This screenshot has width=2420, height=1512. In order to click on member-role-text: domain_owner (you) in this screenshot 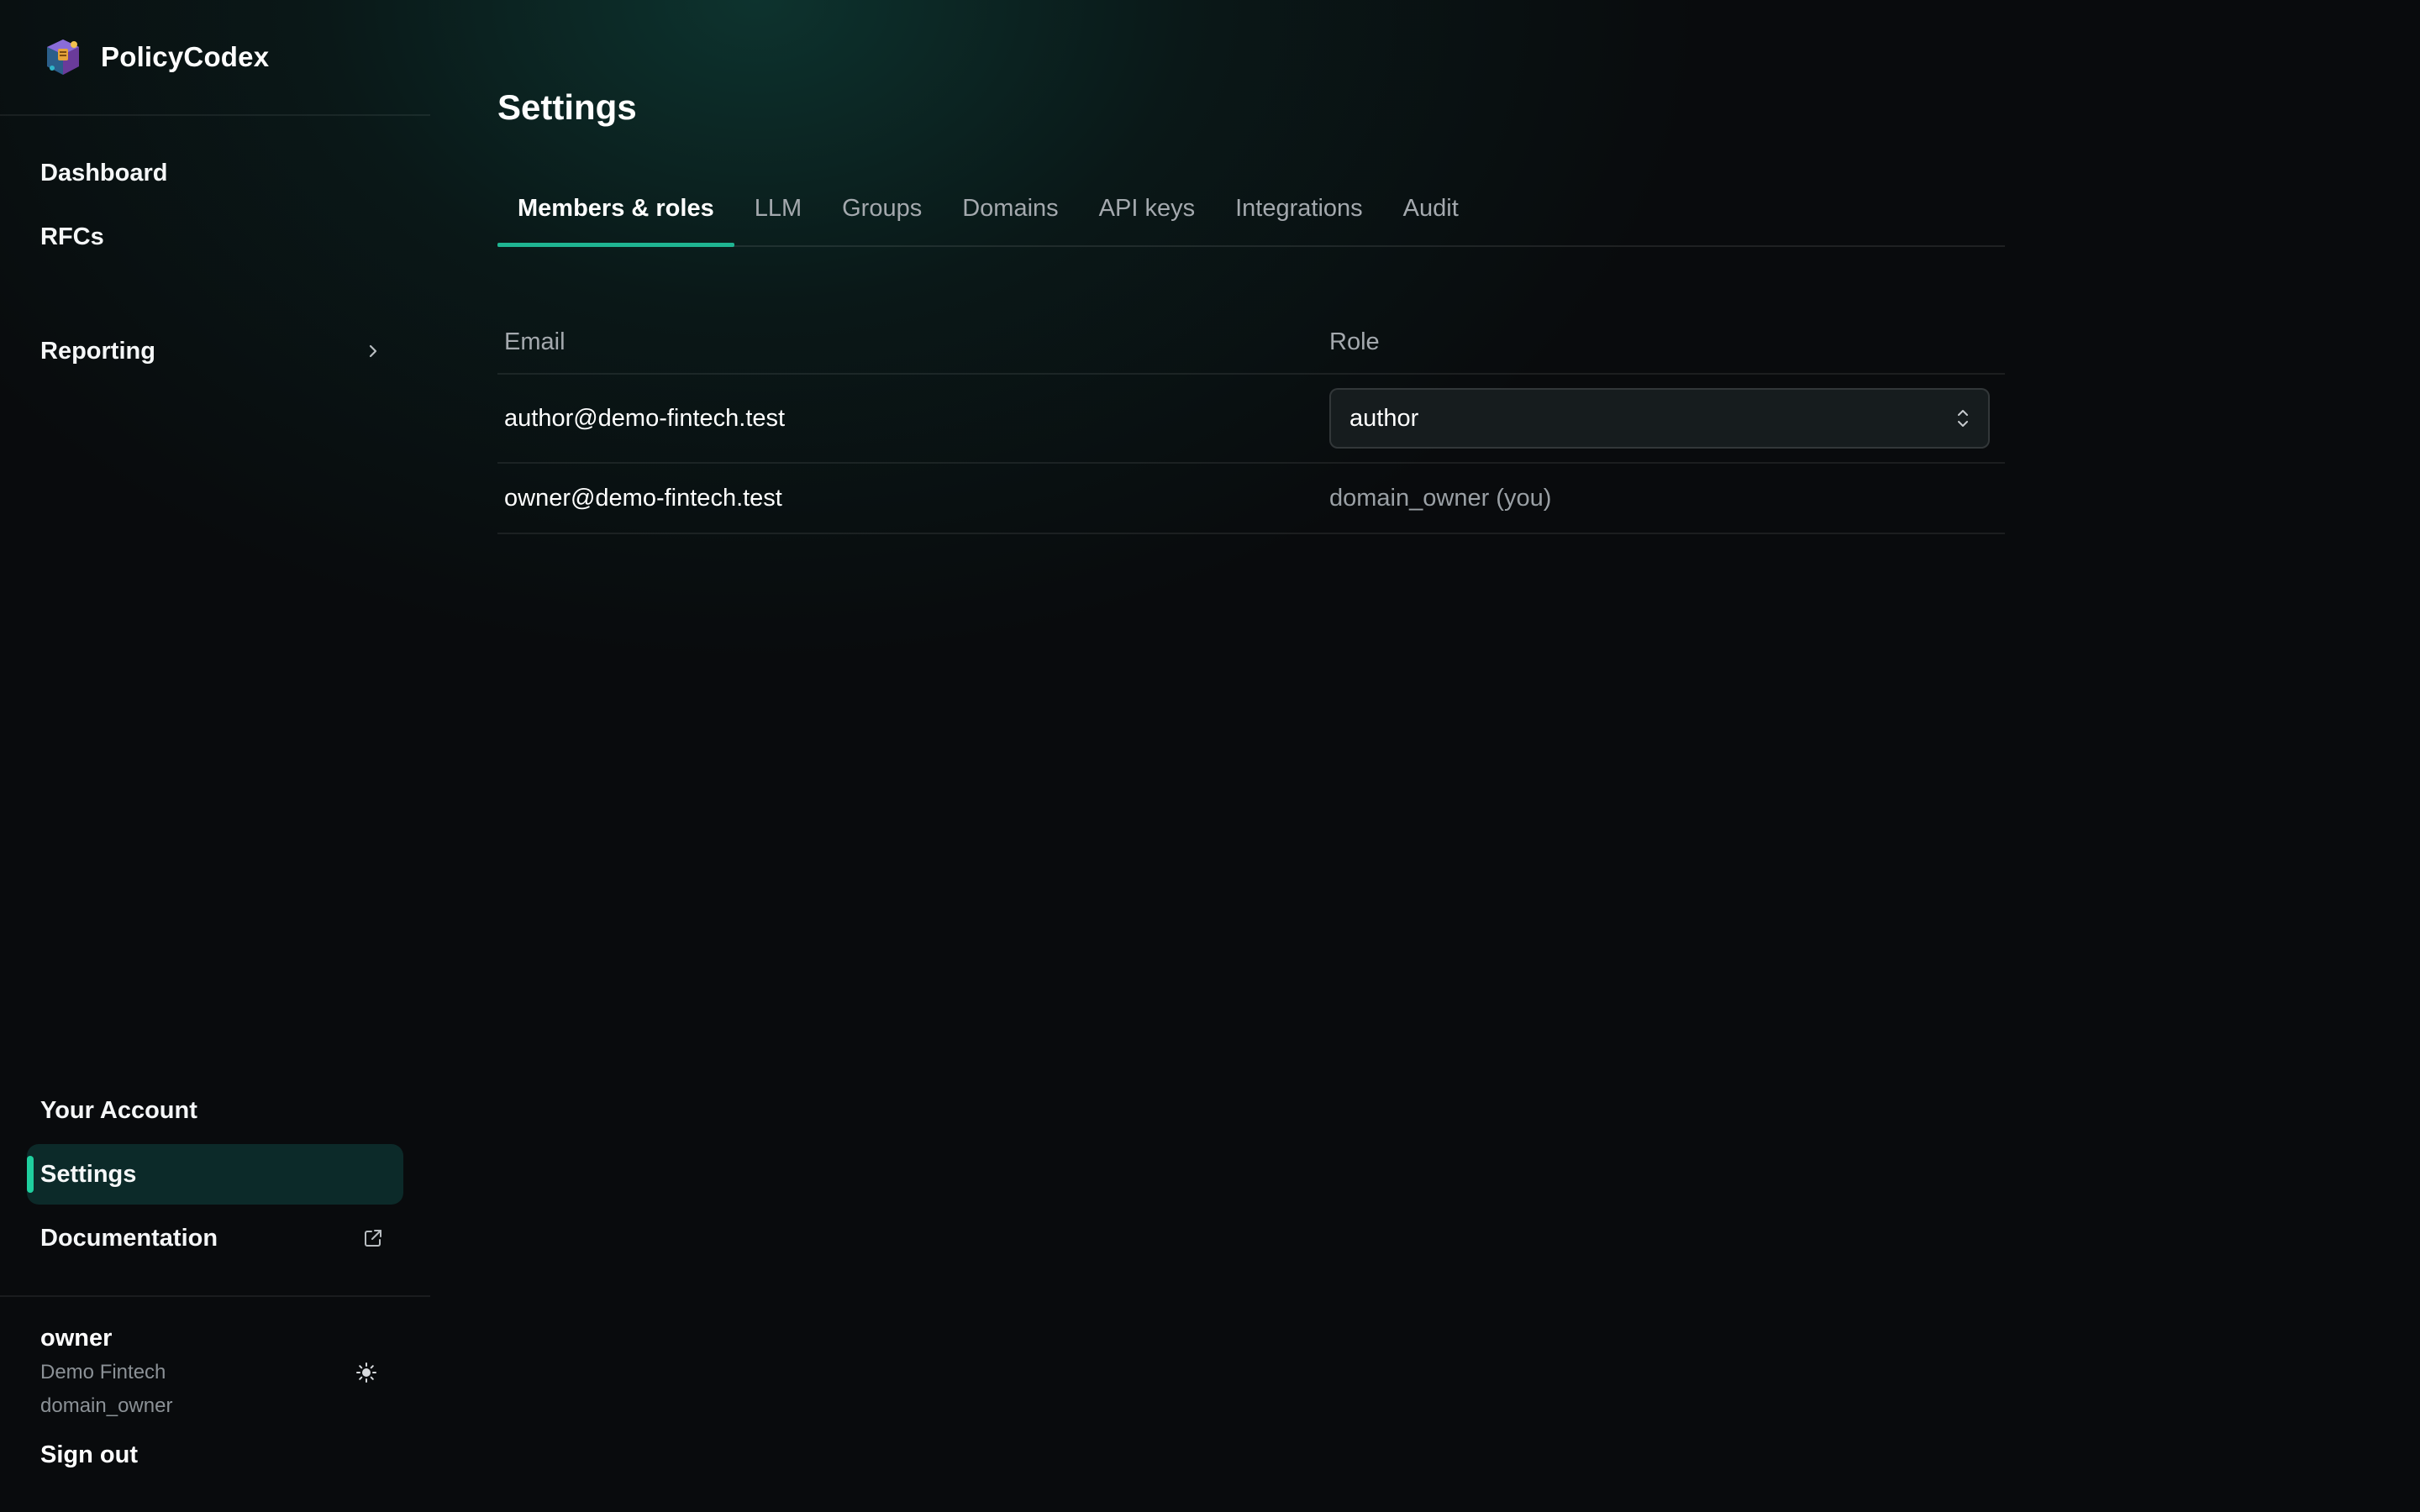, I will do `click(1440, 498)`.